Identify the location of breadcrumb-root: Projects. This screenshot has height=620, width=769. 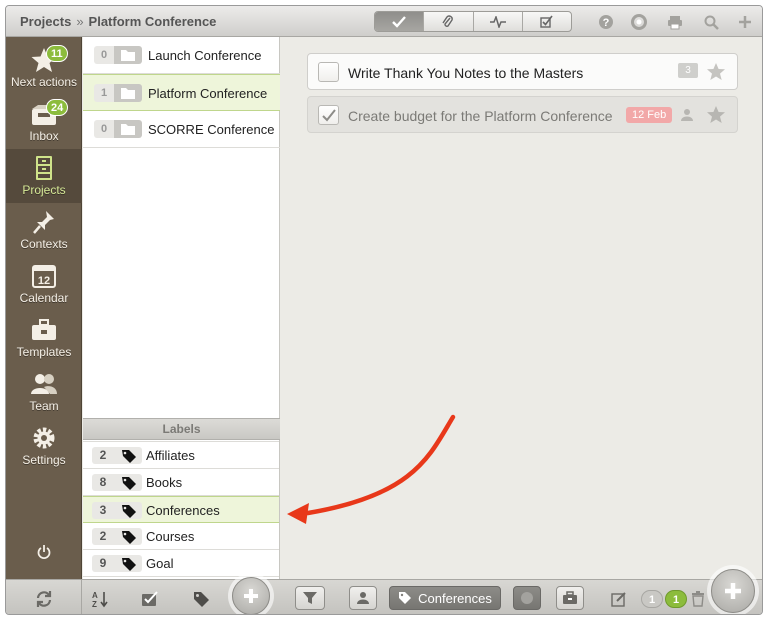
(45, 21).